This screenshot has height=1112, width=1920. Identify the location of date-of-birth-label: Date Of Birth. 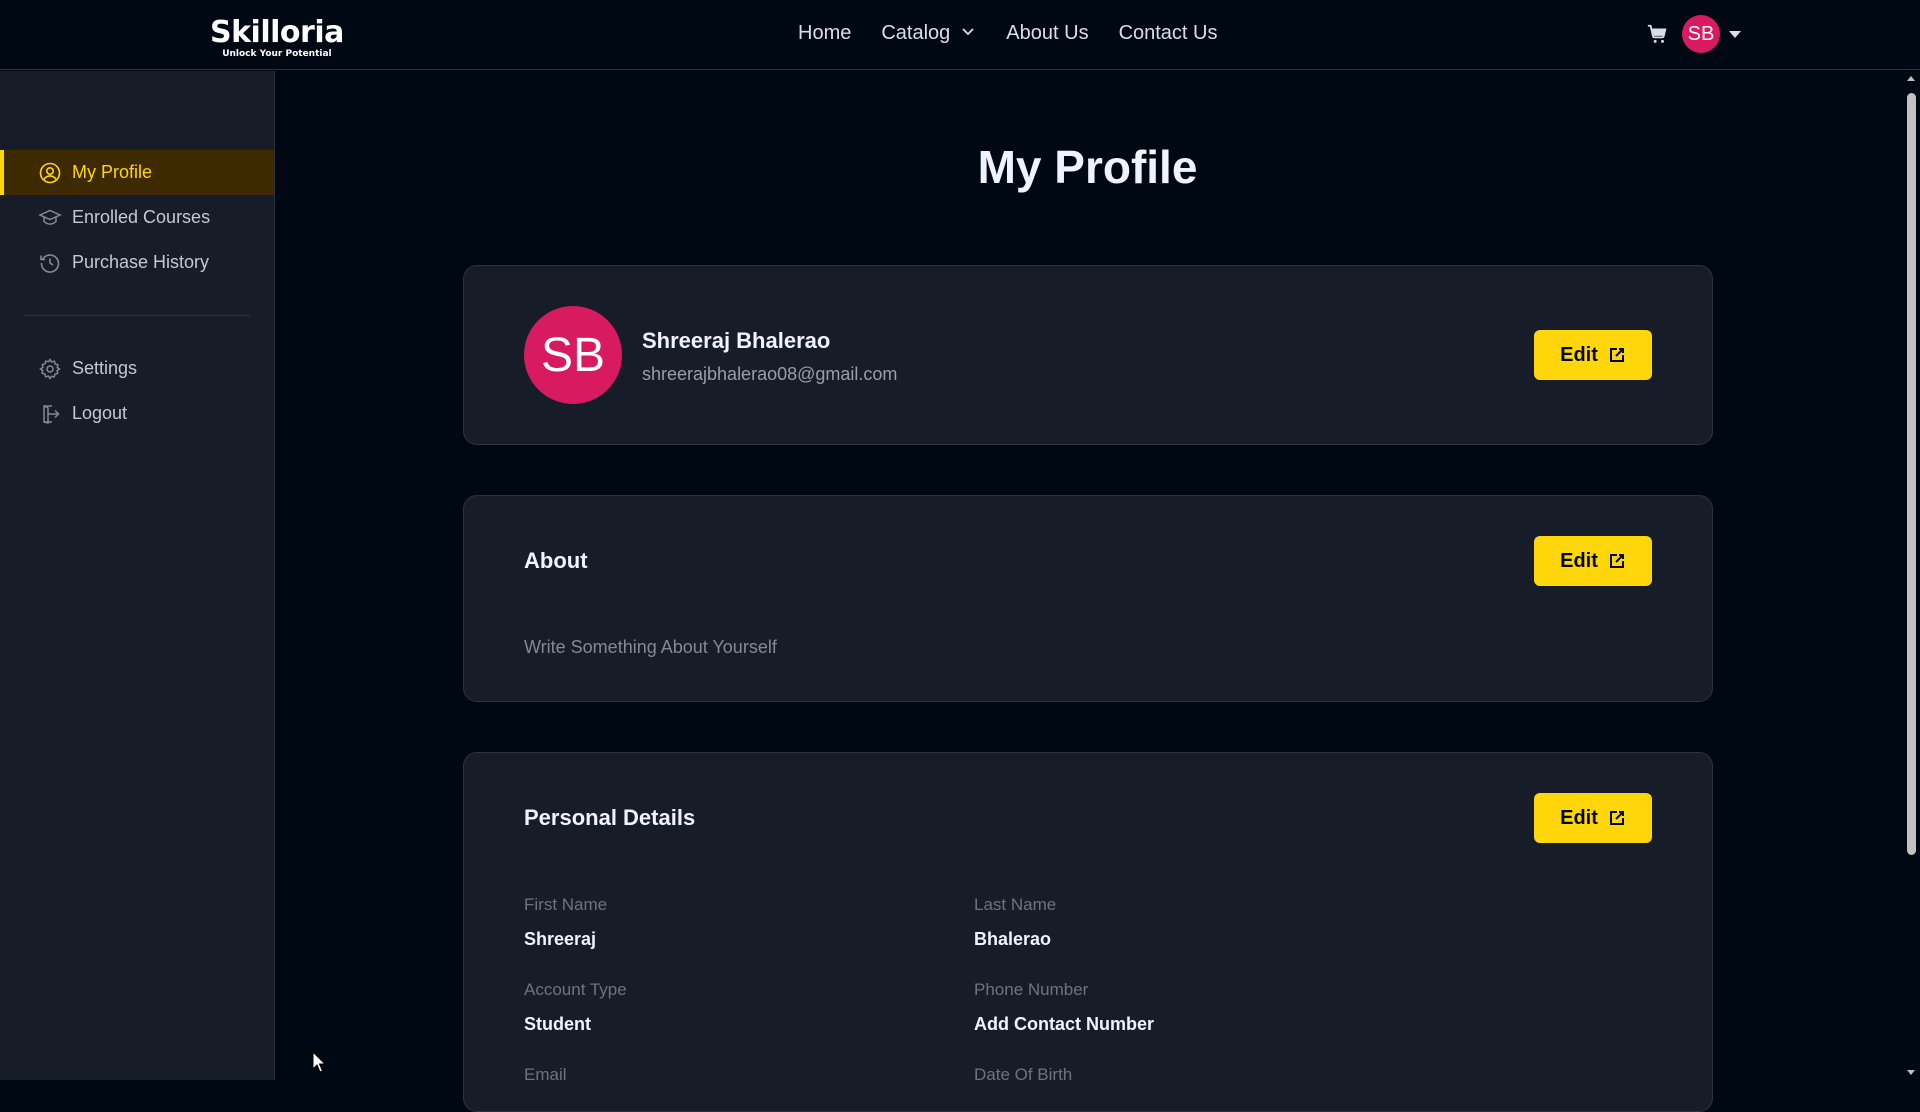
(1023, 1074).